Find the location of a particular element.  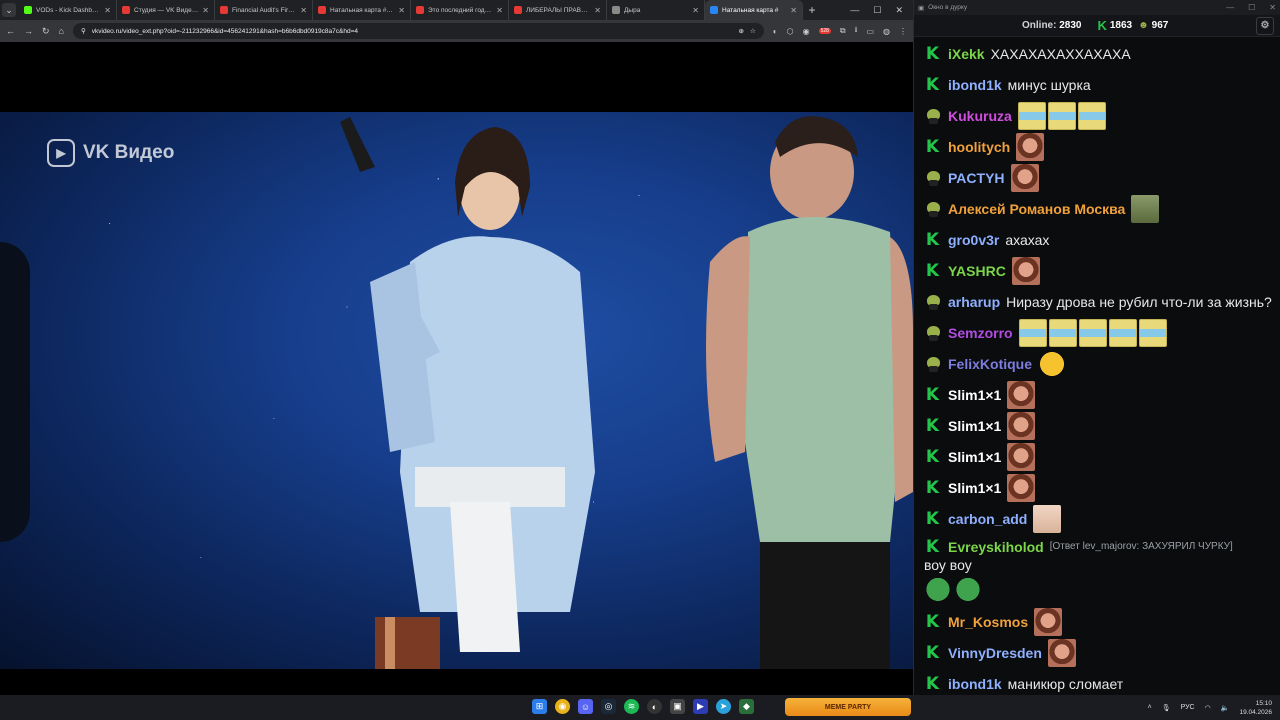

chat-message: Kibond1k маникюр сломает is located at coordinates (1102, 681).